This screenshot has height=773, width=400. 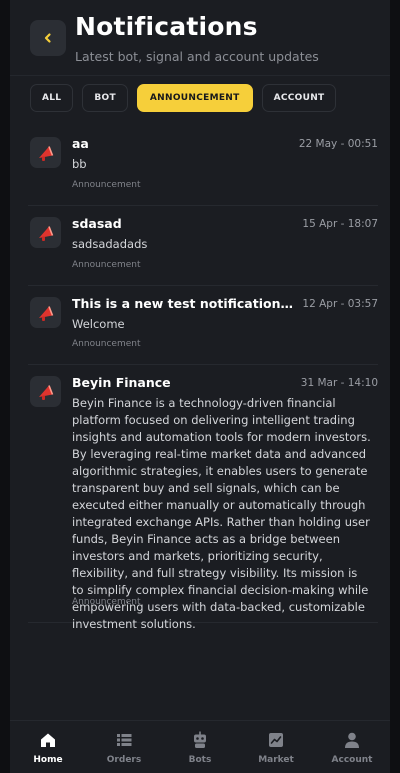 I want to click on chevron-left-icon, so click(x=48, y=38).